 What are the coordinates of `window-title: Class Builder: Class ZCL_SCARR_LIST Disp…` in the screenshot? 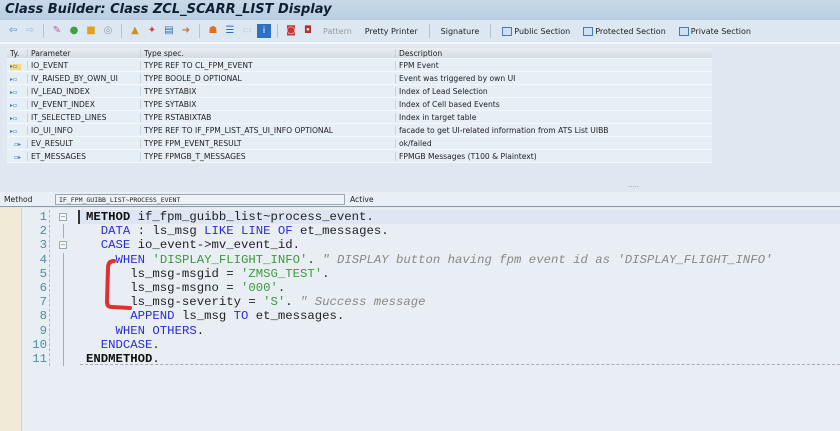 It's located at (420, 10).